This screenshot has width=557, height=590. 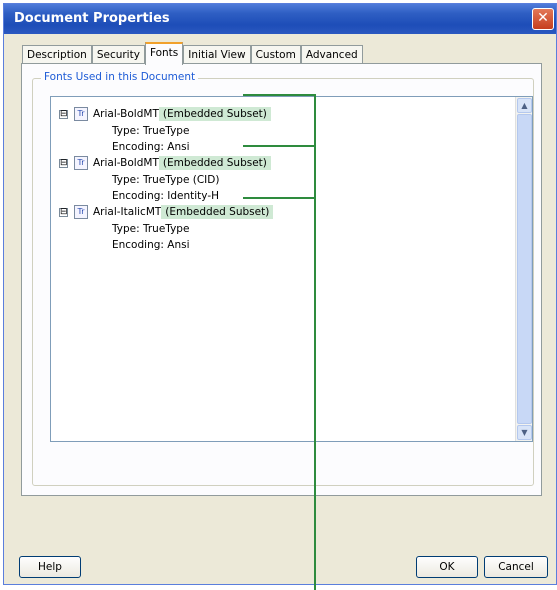 I want to click on tab-initial-view: Initial View, so click(x=217, y=55).